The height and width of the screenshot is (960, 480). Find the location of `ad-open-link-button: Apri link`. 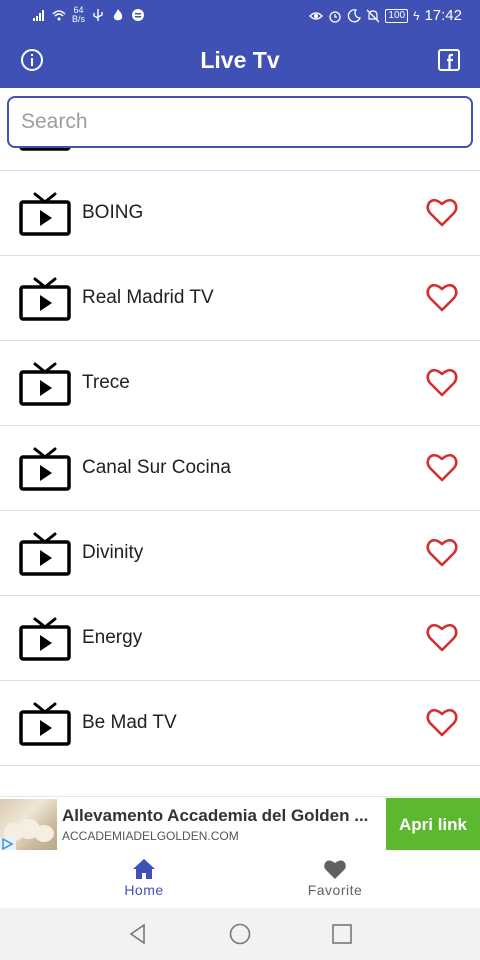

ad-open-link-button: Apri link is located at coordinates (433, 824).